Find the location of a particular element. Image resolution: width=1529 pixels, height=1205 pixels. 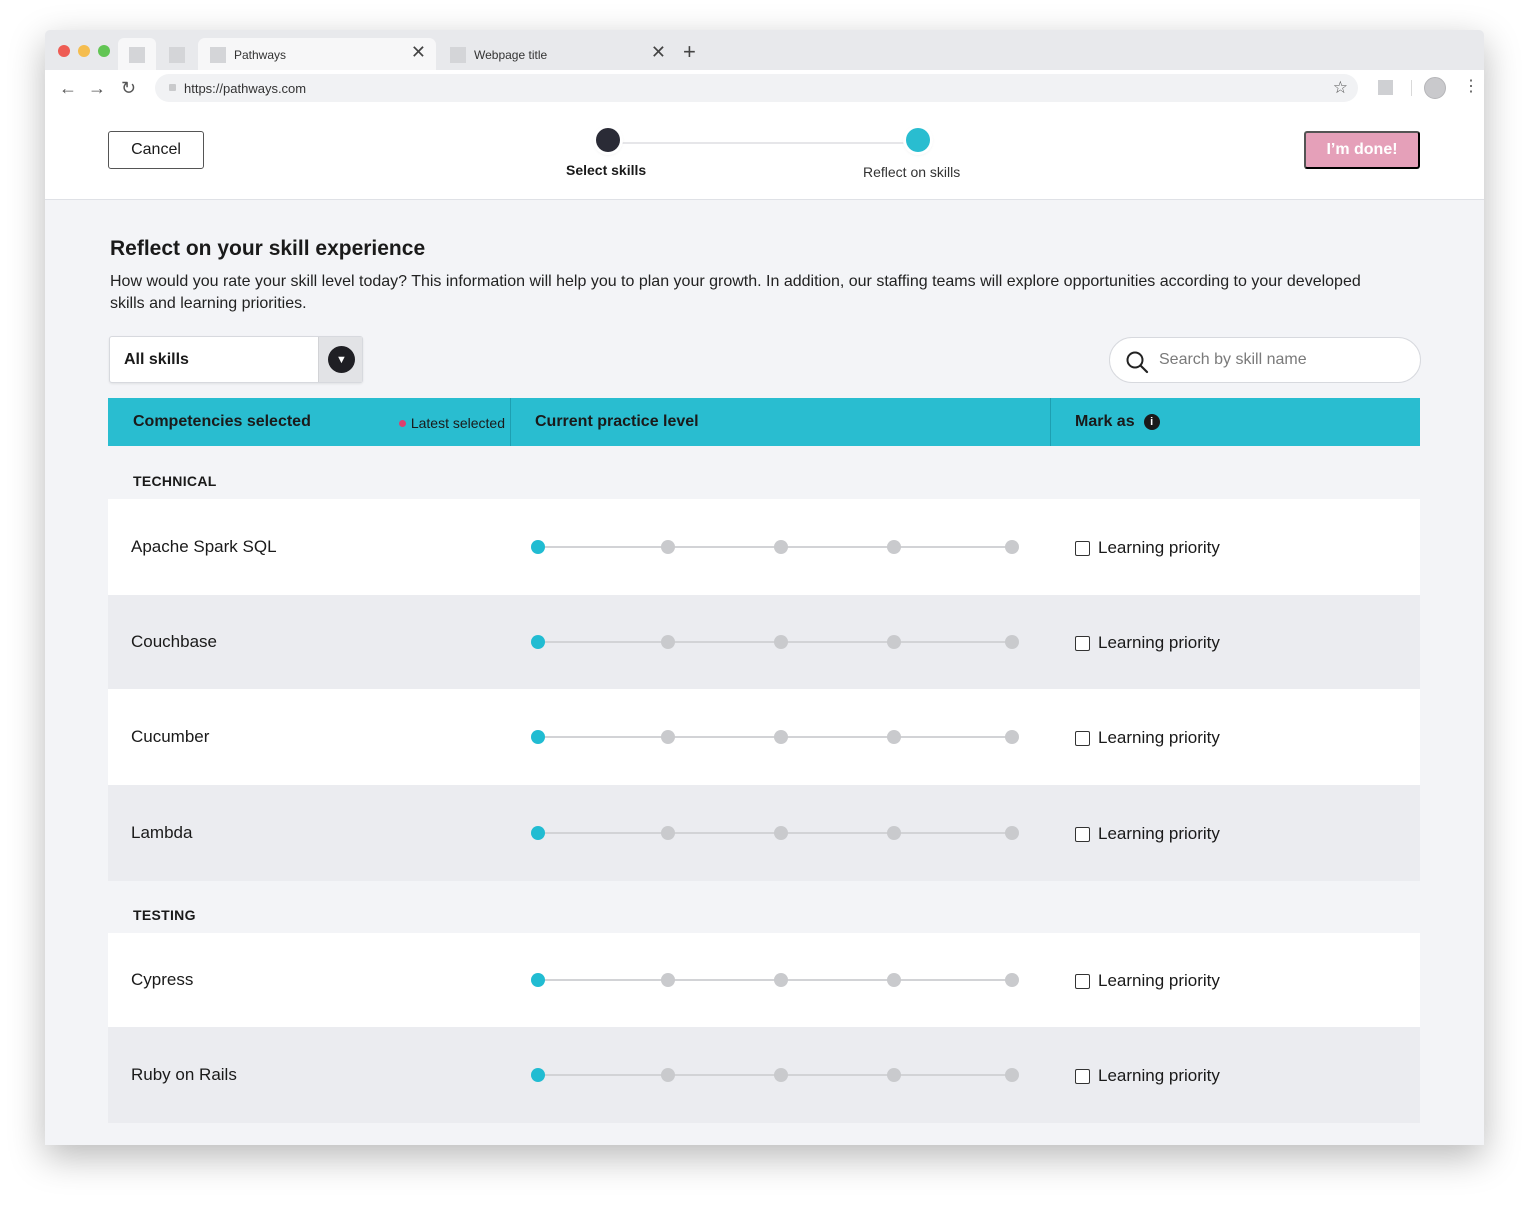

step-indicator-select-skills is located at coordinates (608, 140).